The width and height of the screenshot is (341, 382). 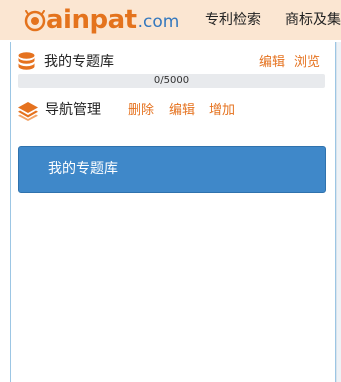 What do you see at coordinates (26, 61) in the screenshot?
I see `database-icon` at bounding box center [26, 61].